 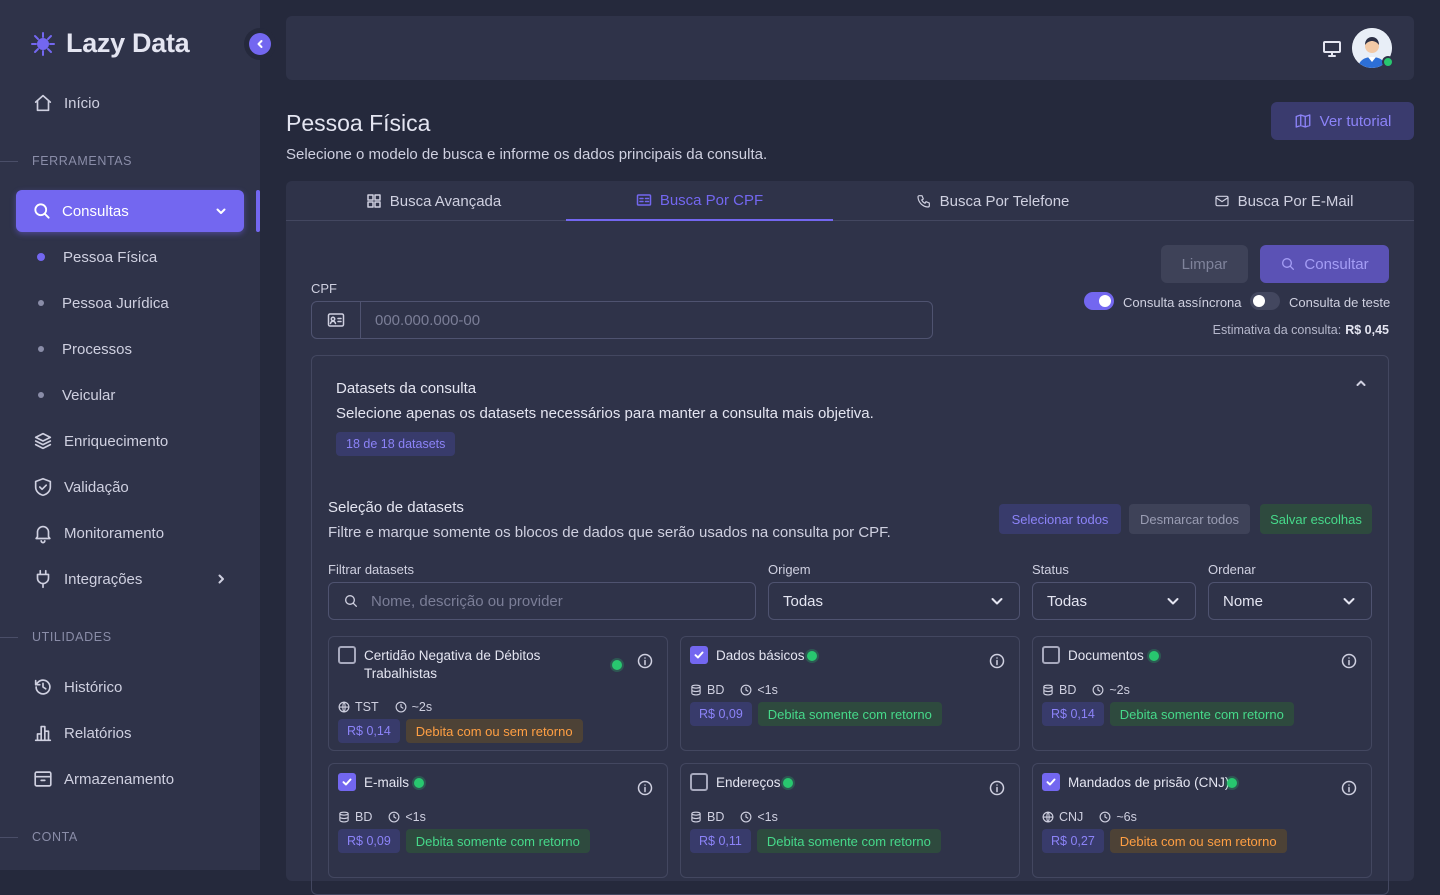 What do you see at coordinates (1198, 841) in the screenshot?
I see `dataset-debit-badge: Debita com ou sem retorno` at bounding box center [1198, 841].